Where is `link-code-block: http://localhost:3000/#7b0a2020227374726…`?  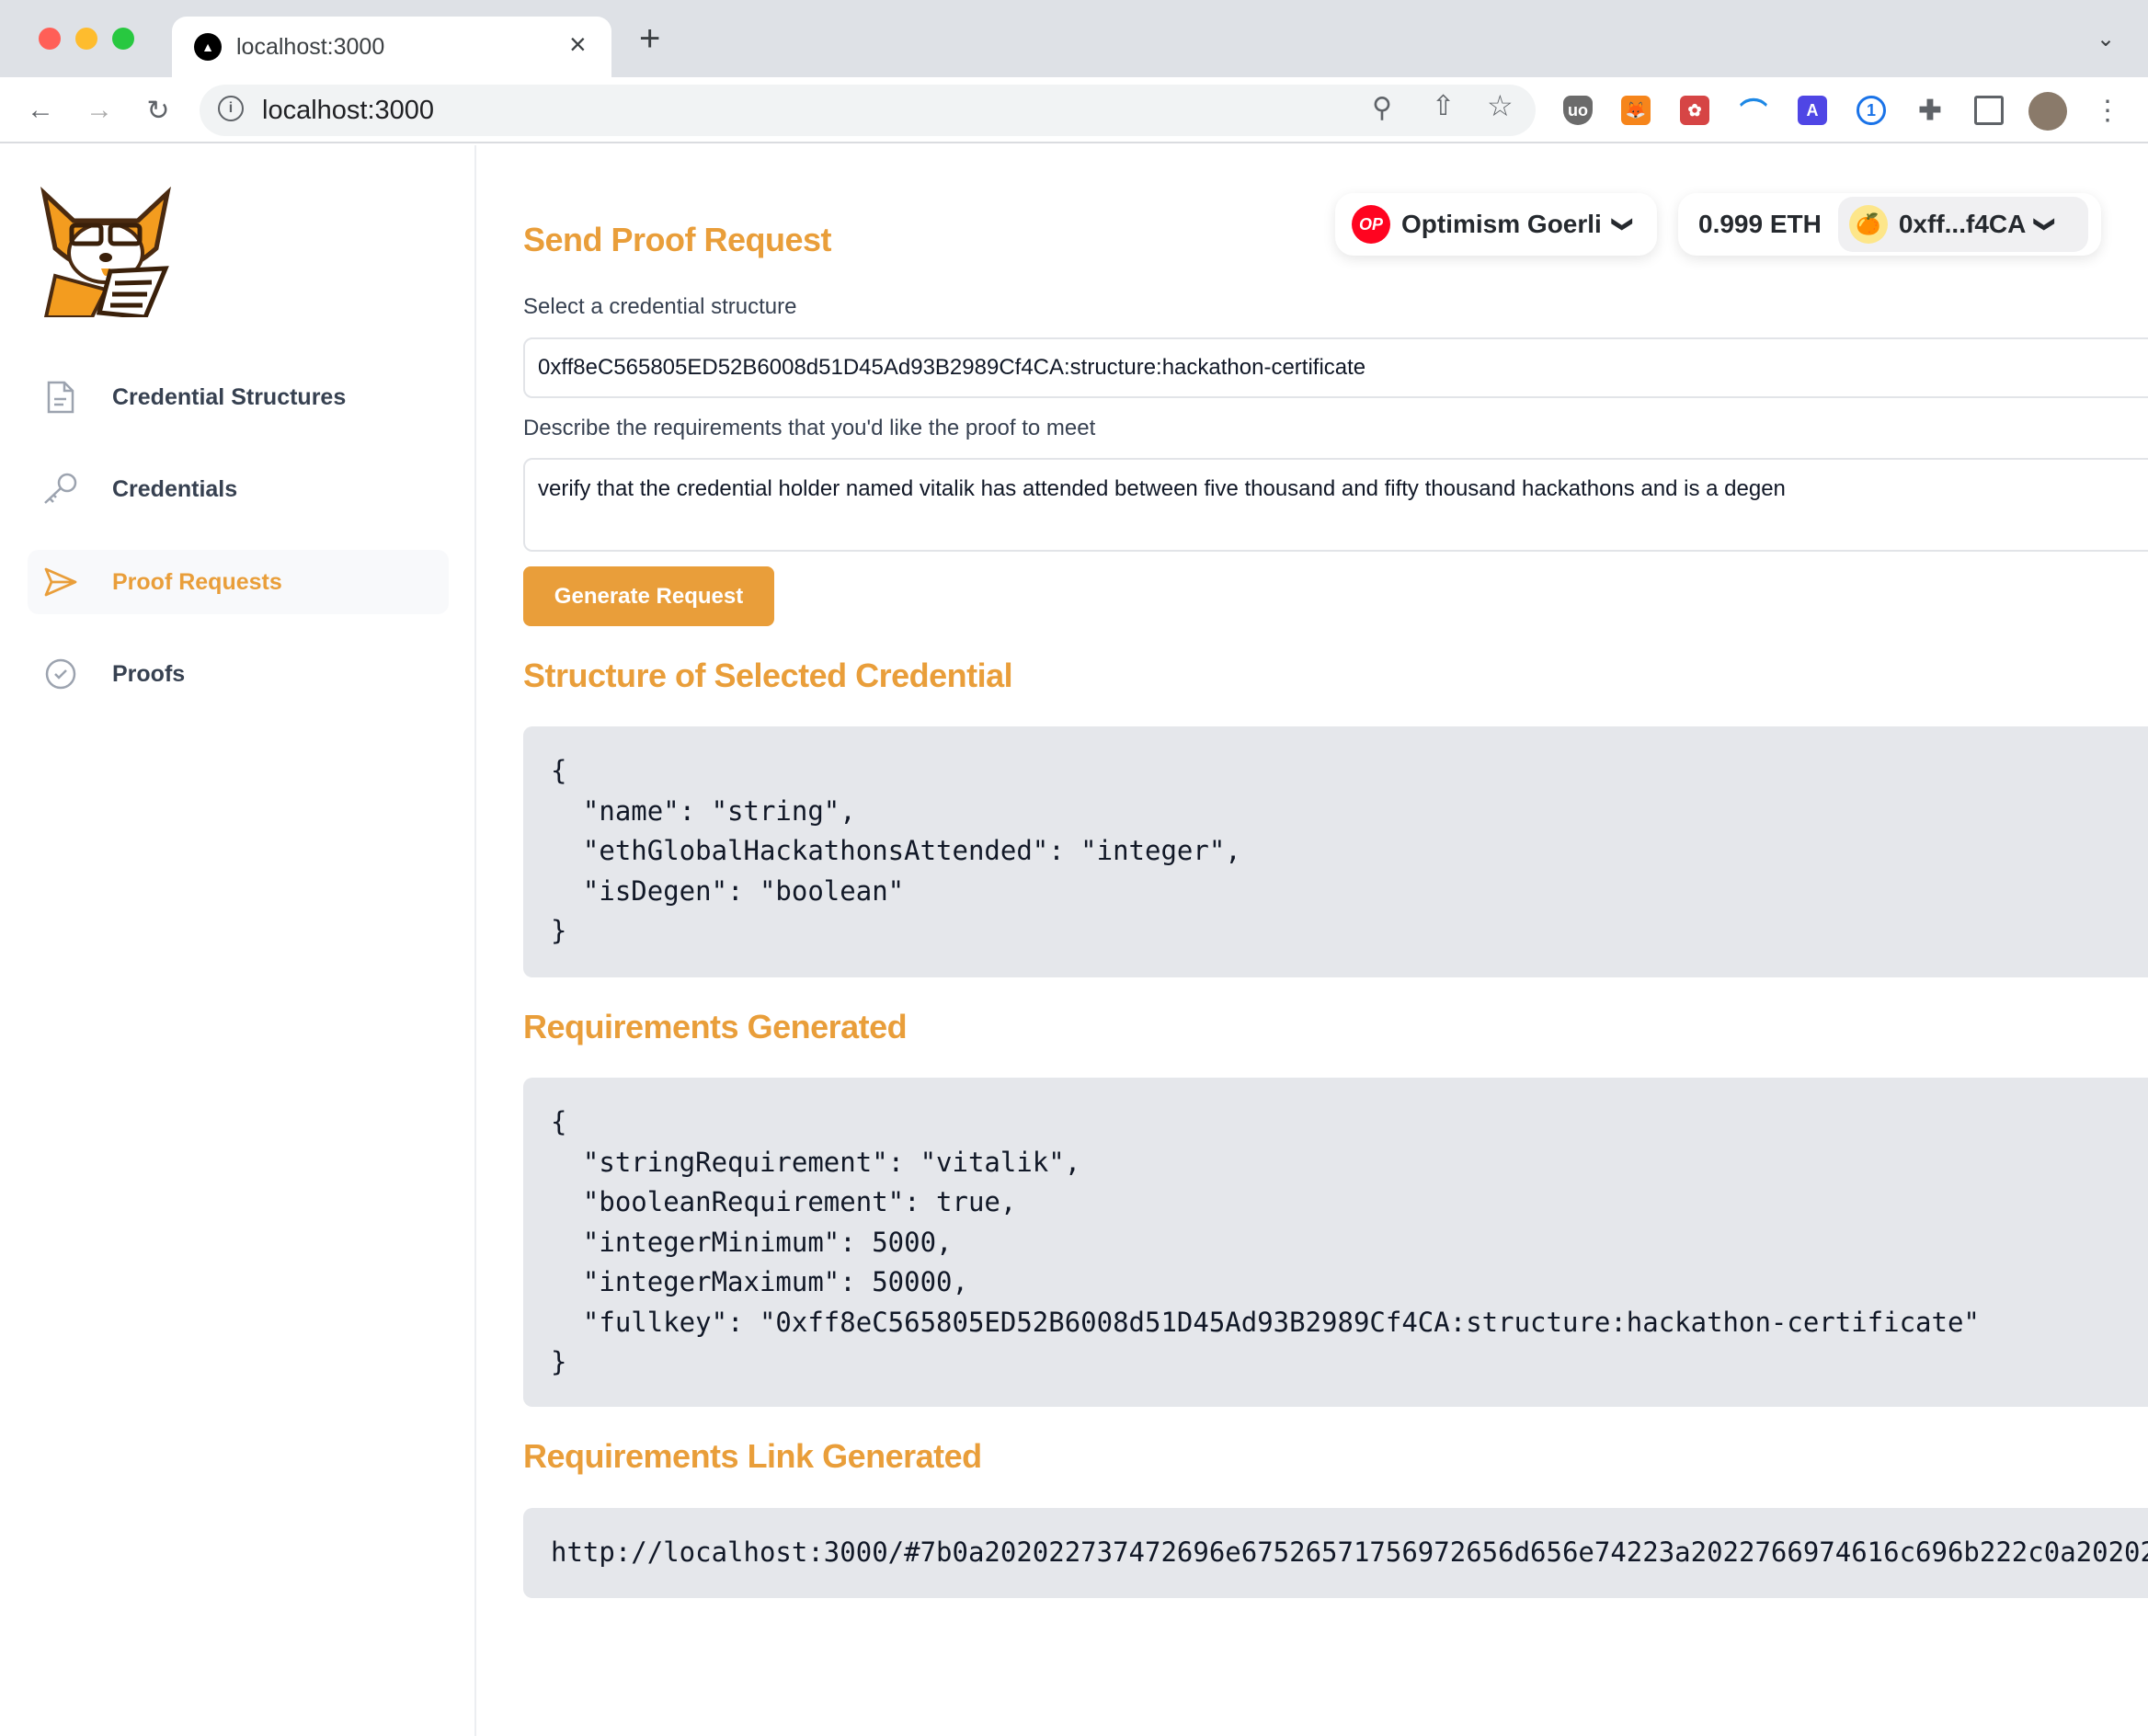 link-code-block: http://localhost:3000/#7b0a2020227374726… is located at coordinates (1335, 1553).